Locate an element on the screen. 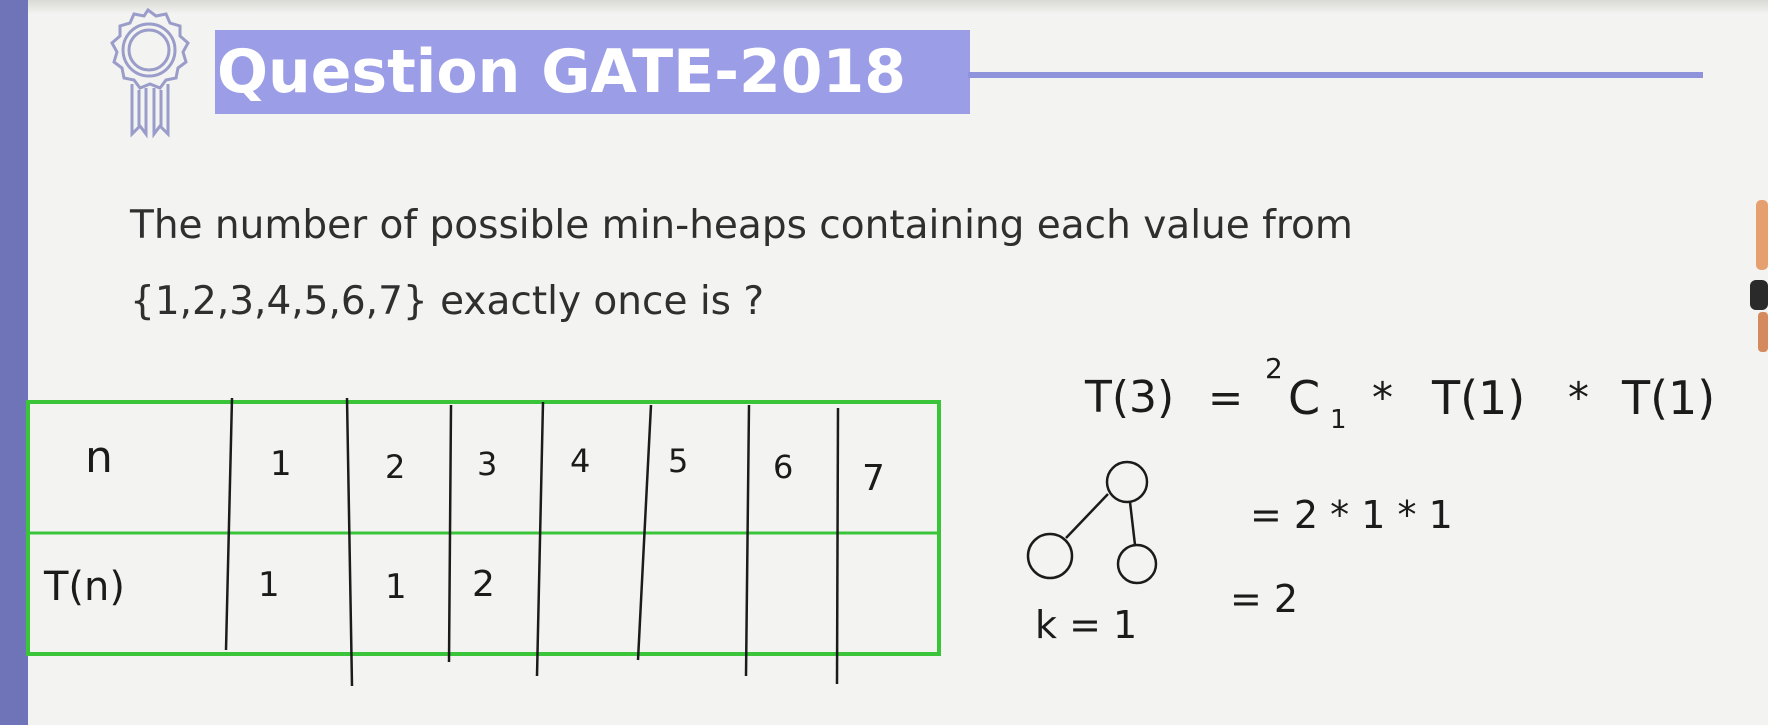 The image size is (1768, 725). recurrence-equals: = is located at coordinates (1225, 397).